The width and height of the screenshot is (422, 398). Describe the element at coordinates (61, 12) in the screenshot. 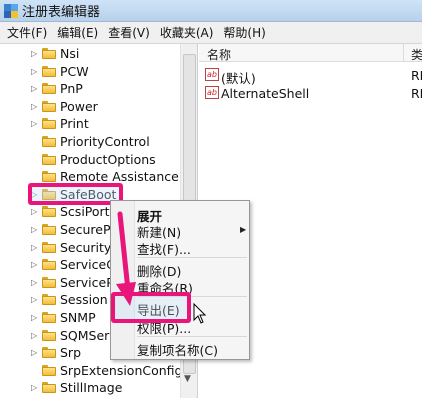

I see `window-title: 注册表编辑器` at that location.